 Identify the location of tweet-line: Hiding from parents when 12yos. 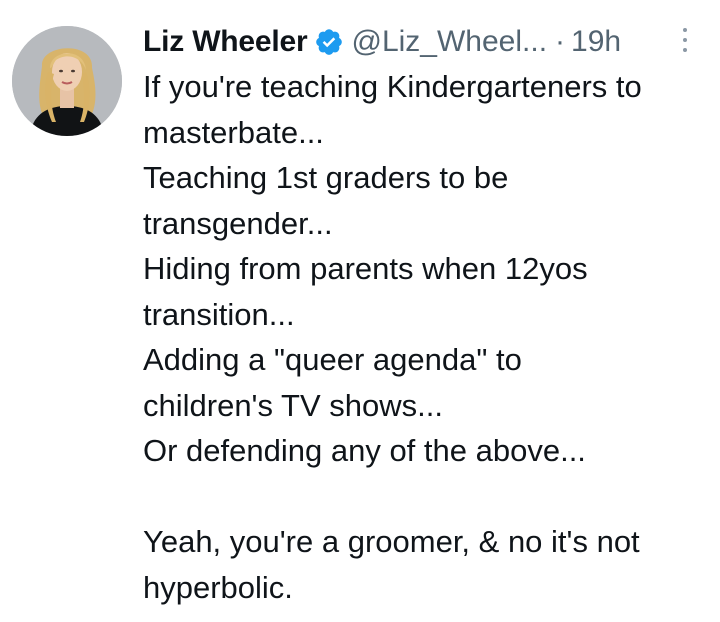
(365, 268).